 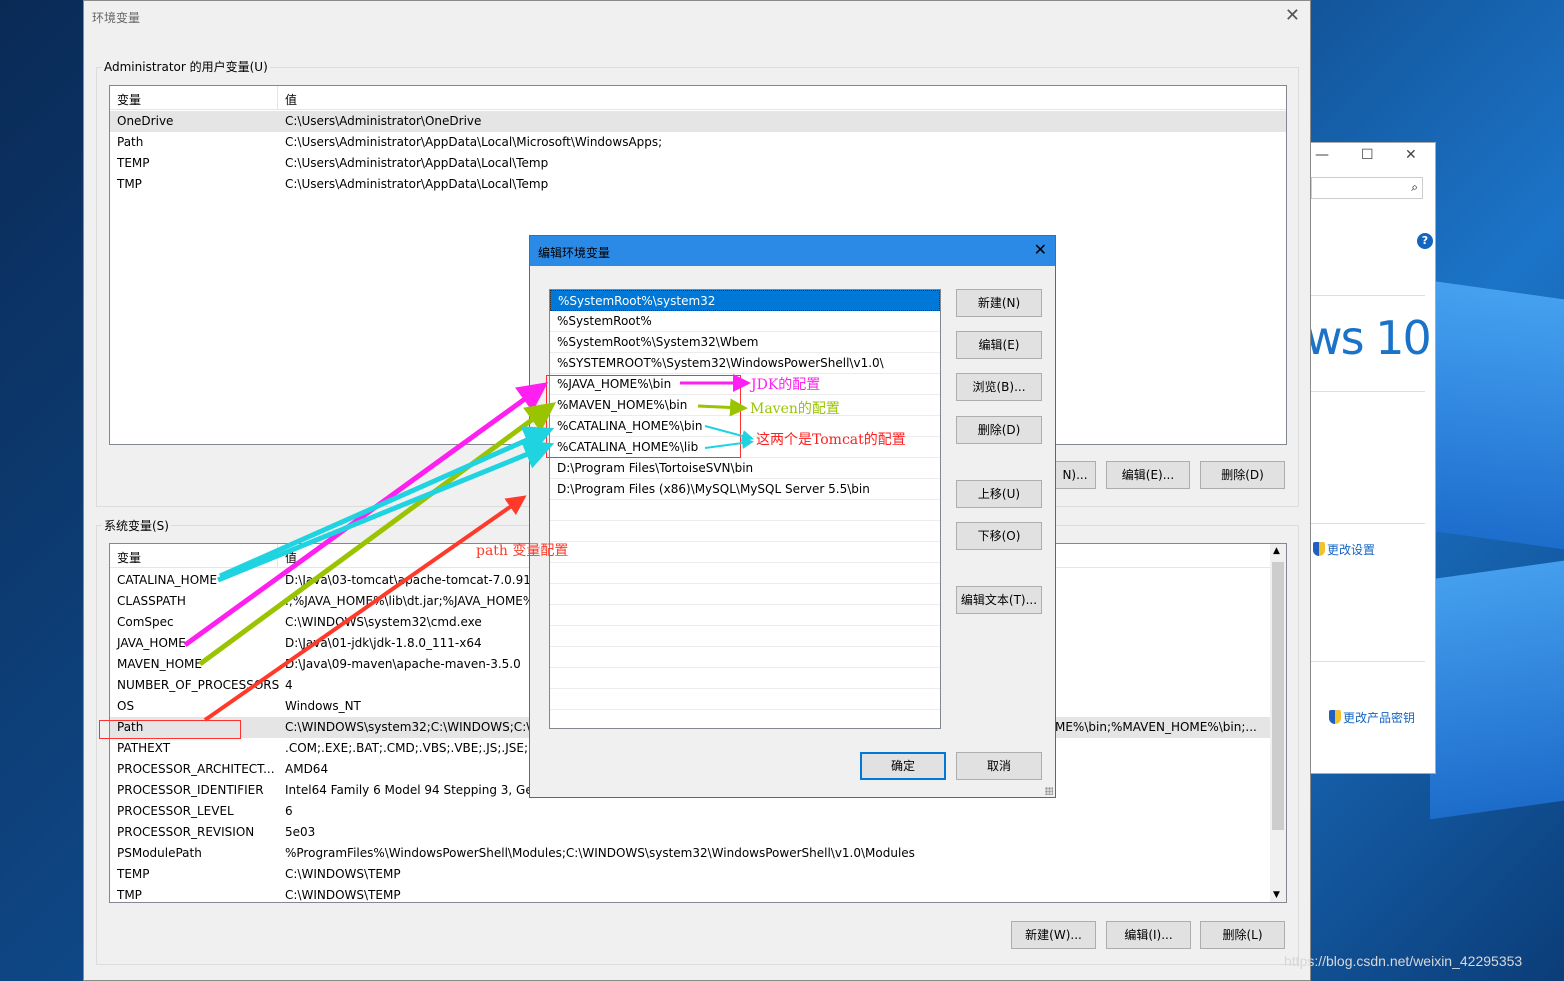 I want to click on user-delete-button: 删除(D), so click(x=1242, y=475).